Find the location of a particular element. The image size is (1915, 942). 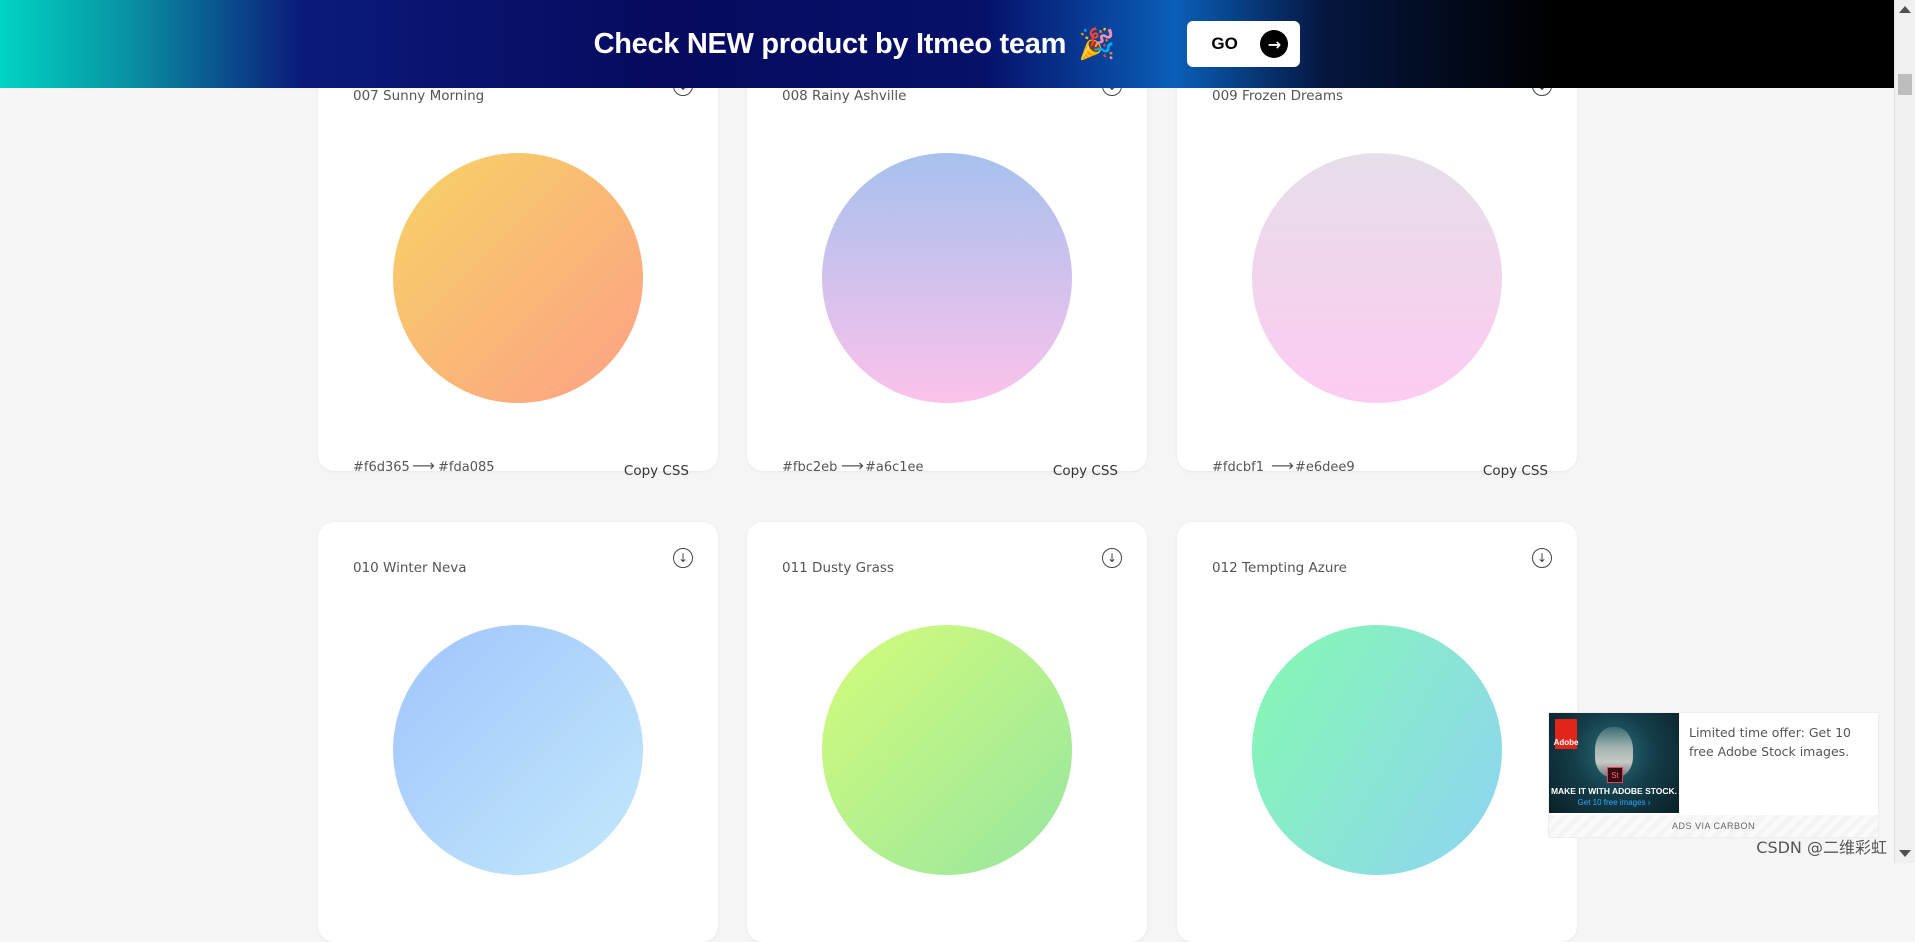

hex-from: #f6d365 is located at coordinates (381, 467).